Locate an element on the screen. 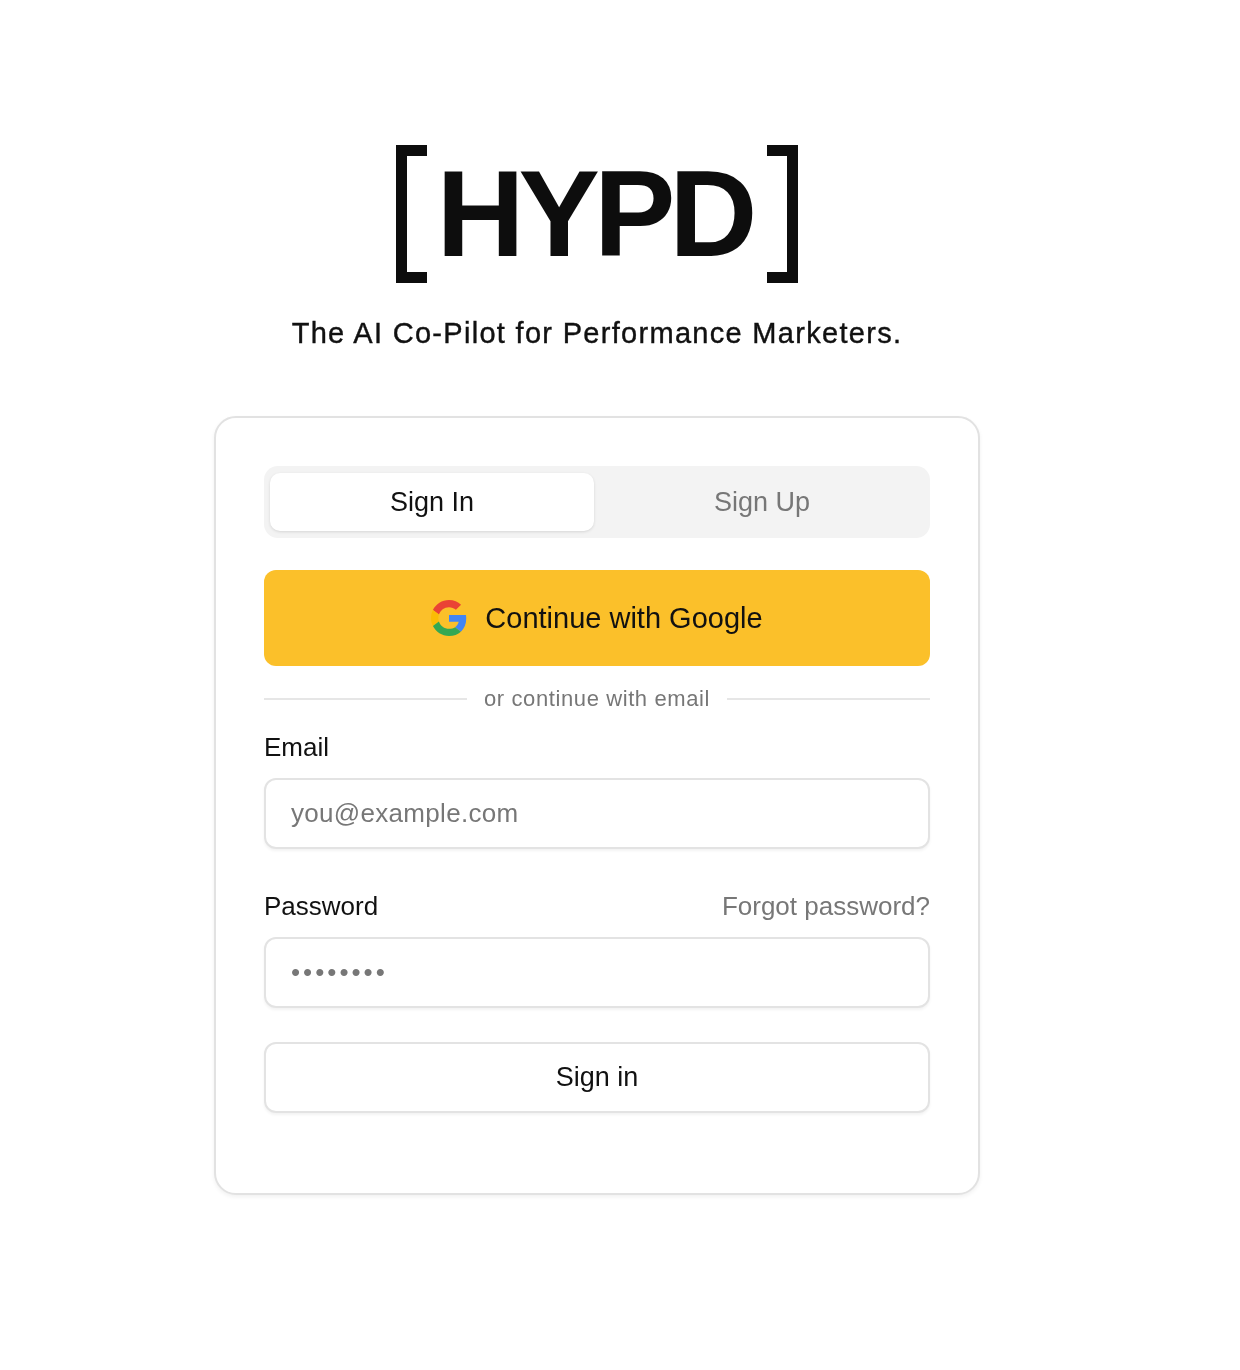 Image resolution: width=1240 pixels, height=1370 pixels. google-sign-in-button: Continue with Google is located at coordinates (597, 618).